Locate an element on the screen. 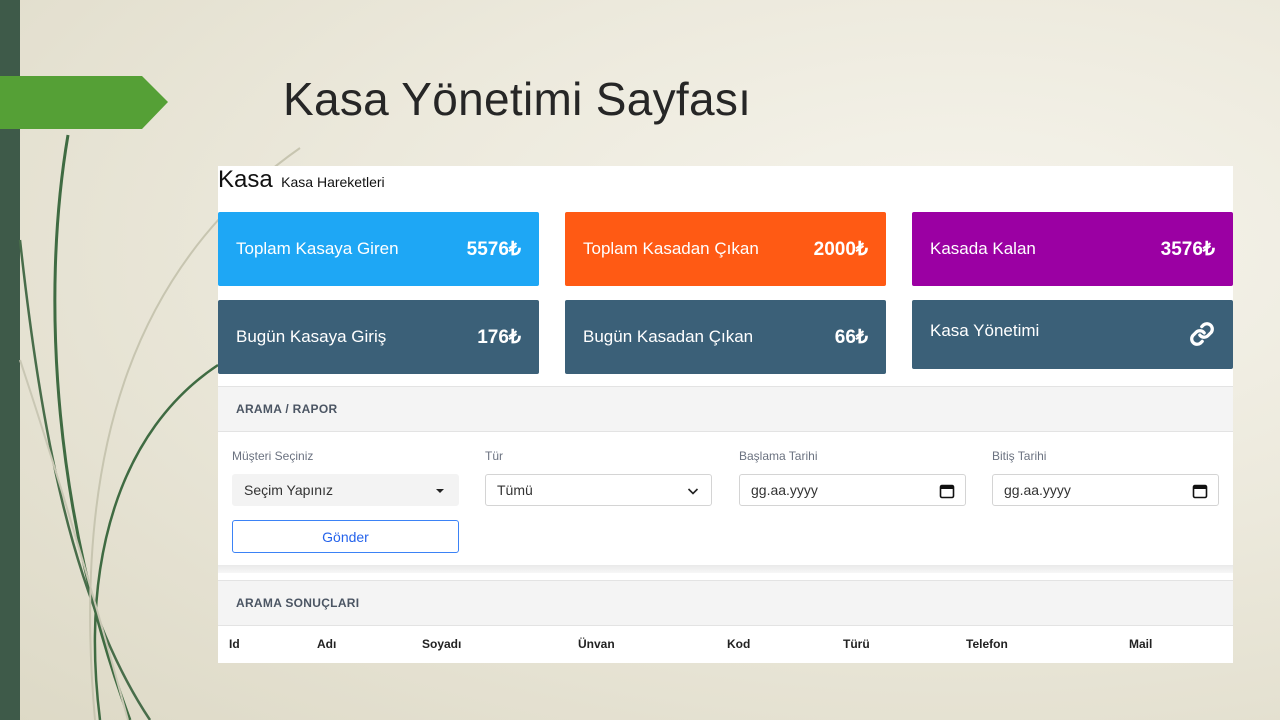 The image size is (1280, 720). search-section-header: ARAMA / RAPOR is located at coordinates (725, 409).